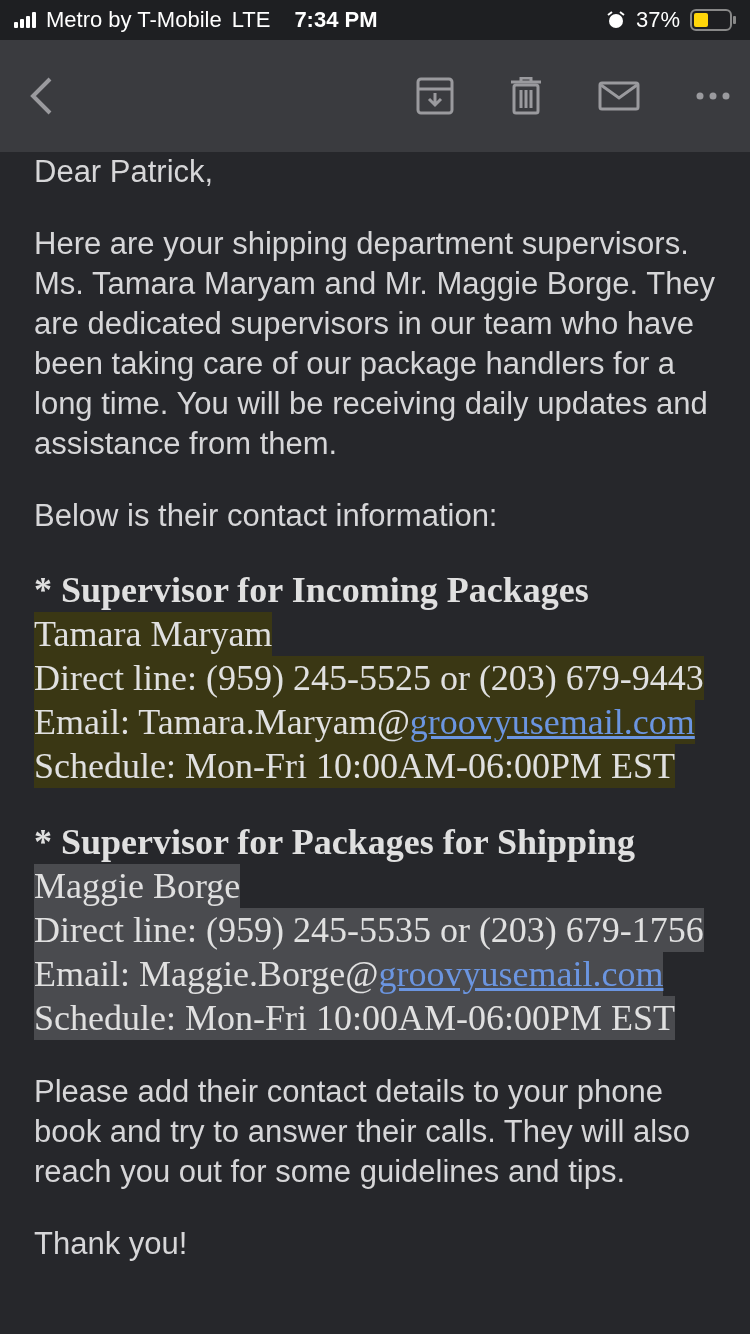  Describe the element at coordinates (615, 20) in the screenshot. I see `alarm-icon` at that location.